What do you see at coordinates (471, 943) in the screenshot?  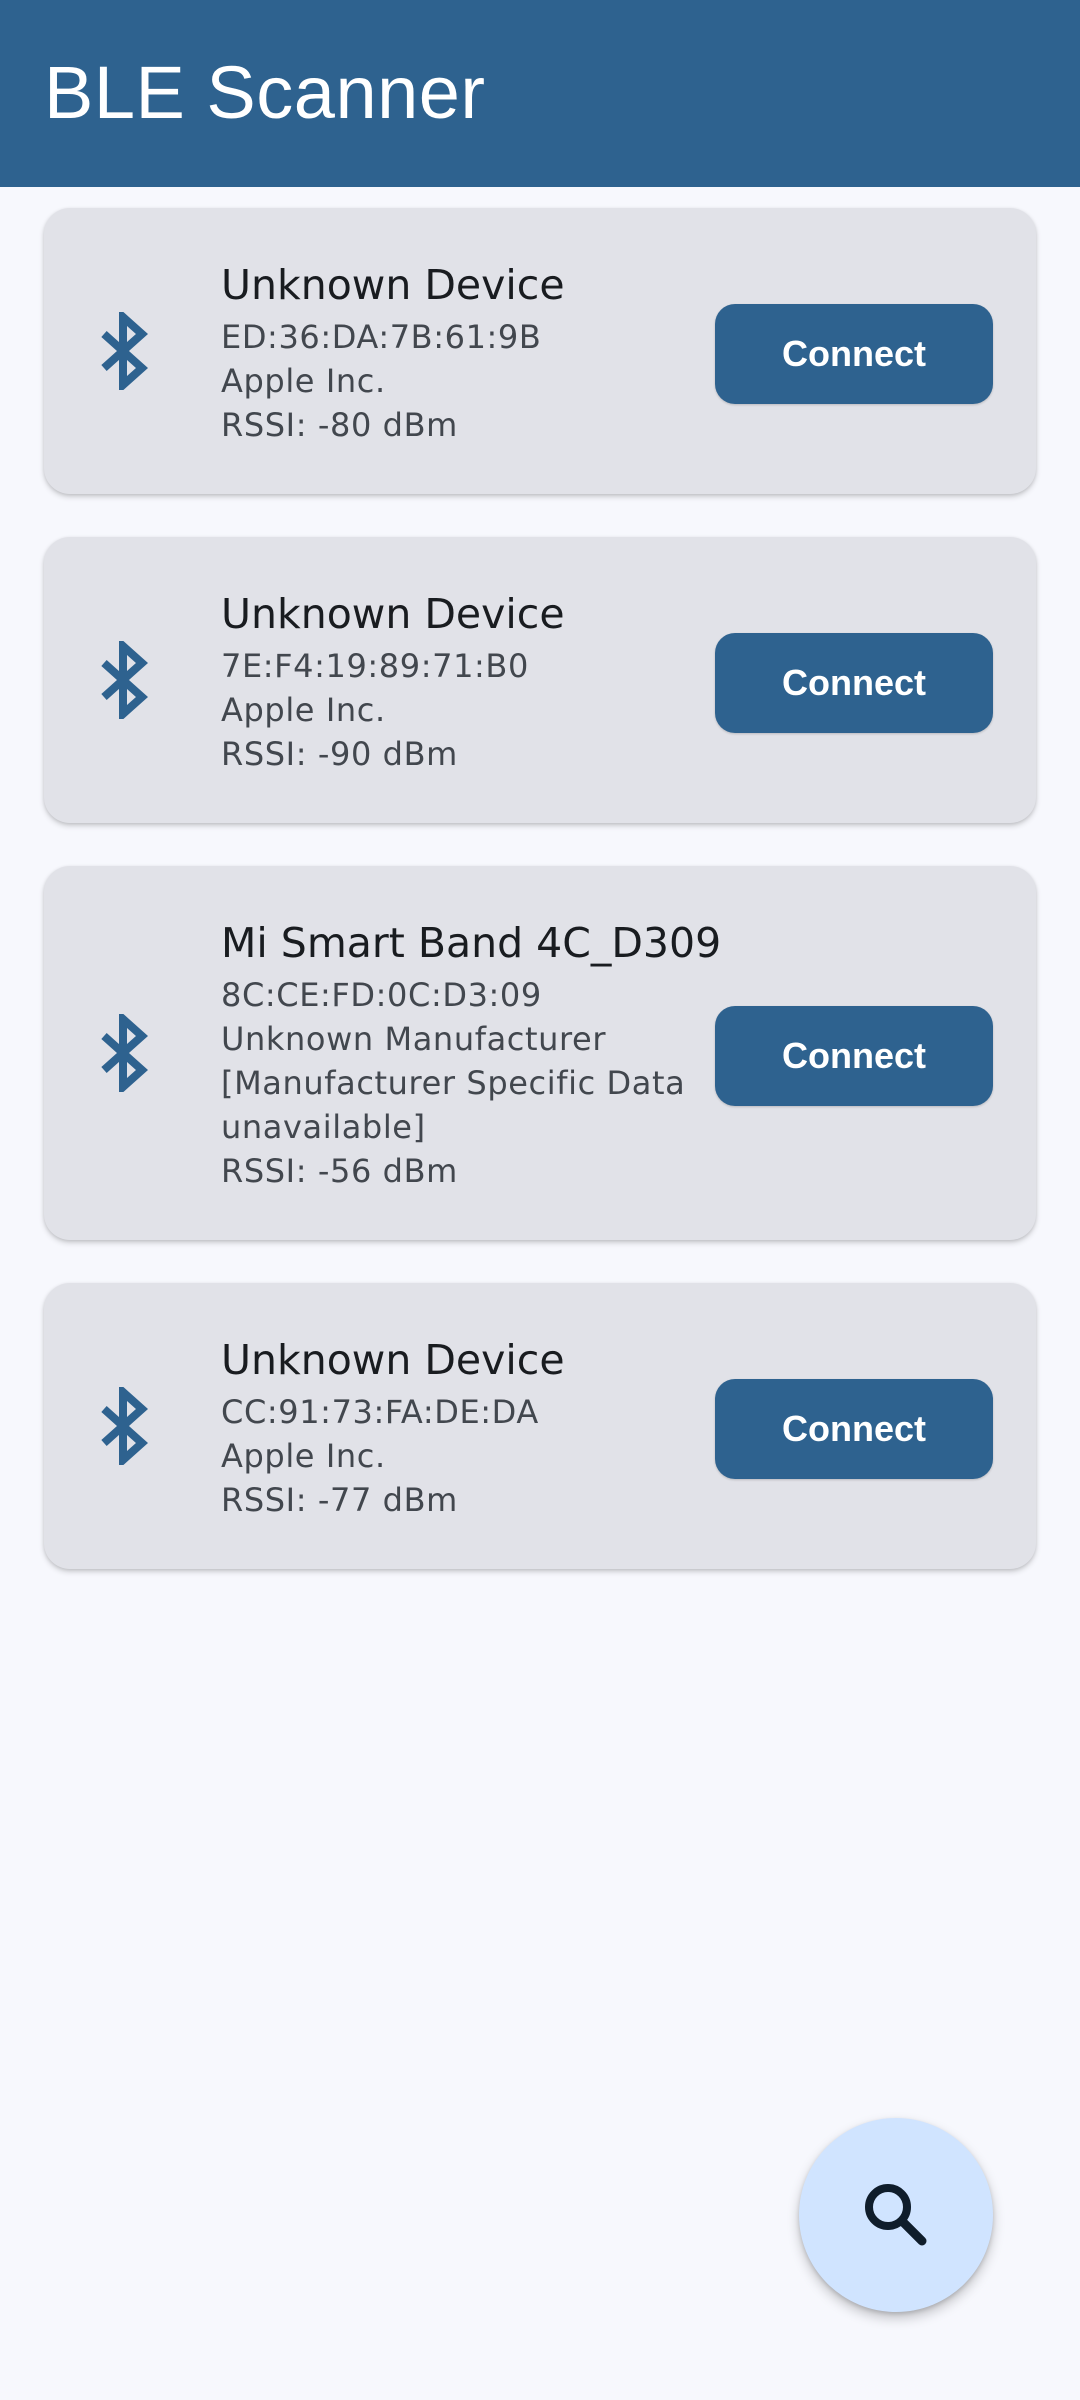 I see `device-name: Mi Smart Band 4C_D309` at bounding box center [471, 943].